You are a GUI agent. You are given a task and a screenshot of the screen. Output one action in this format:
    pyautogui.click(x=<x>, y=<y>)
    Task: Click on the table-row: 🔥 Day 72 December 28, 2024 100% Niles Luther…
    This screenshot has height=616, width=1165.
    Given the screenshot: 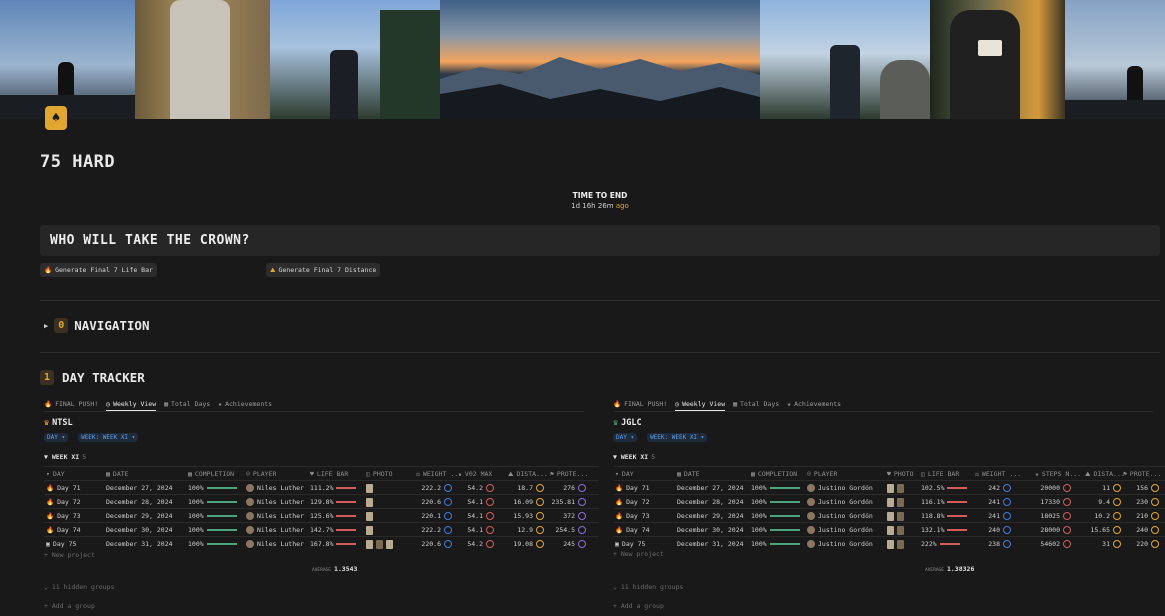 What is the action you would take?
    pyautogui.click(x=321, y=501)
    